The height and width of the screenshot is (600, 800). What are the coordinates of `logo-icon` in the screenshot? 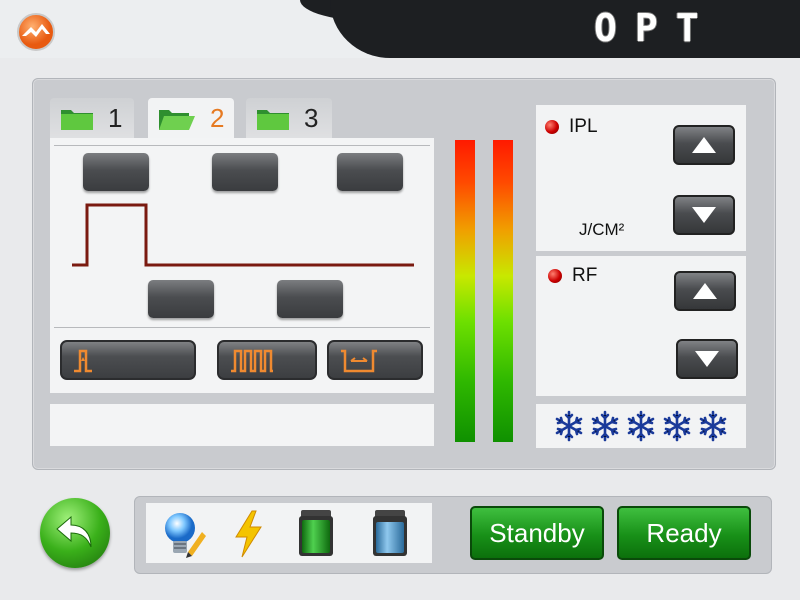 It's located at (36, 32).